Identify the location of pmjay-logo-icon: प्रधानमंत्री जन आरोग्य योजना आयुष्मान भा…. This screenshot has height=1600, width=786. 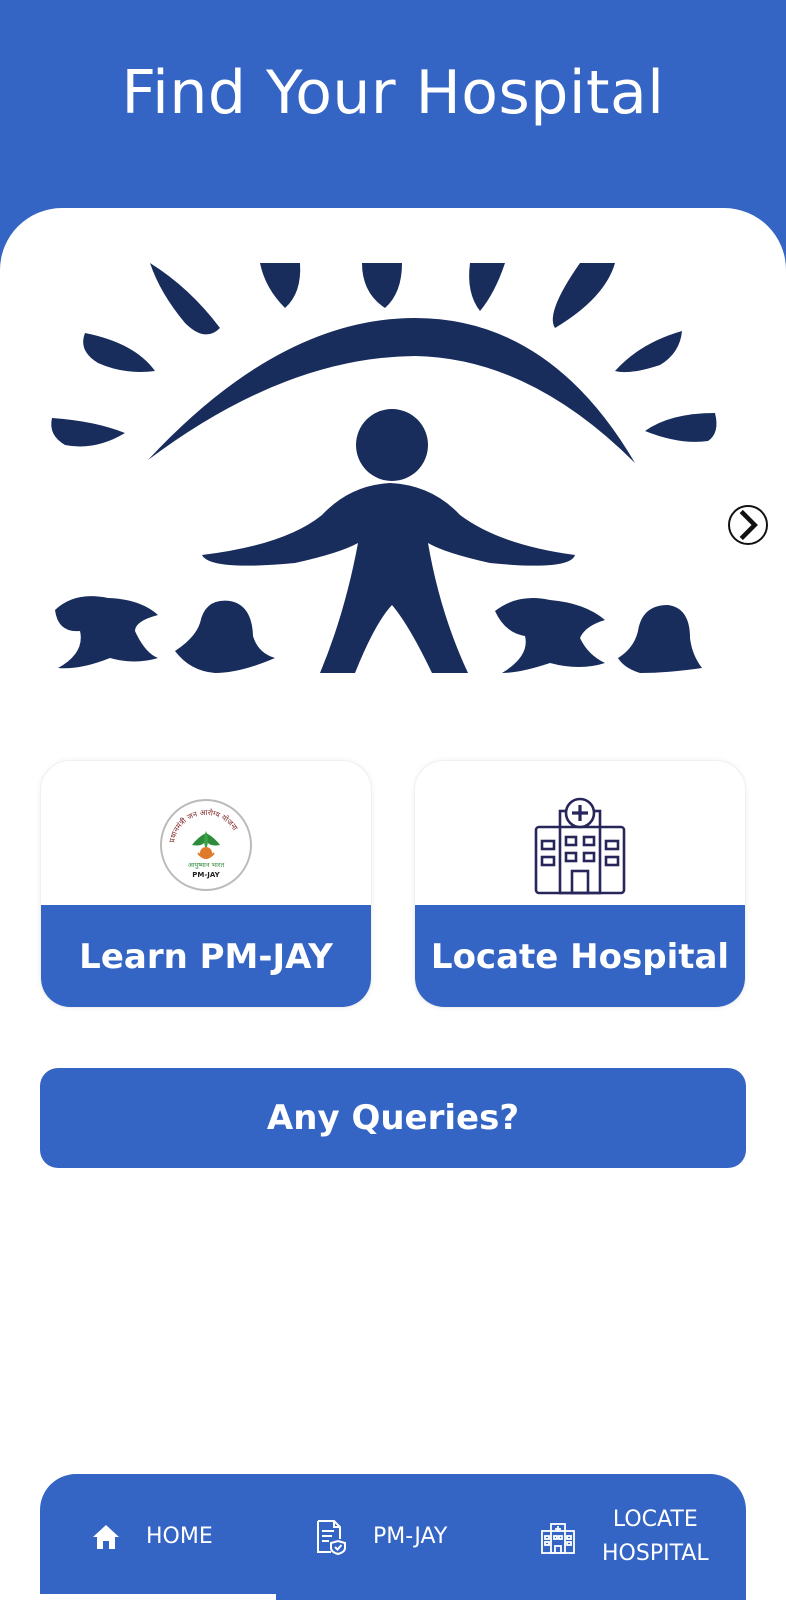
(206, 847).